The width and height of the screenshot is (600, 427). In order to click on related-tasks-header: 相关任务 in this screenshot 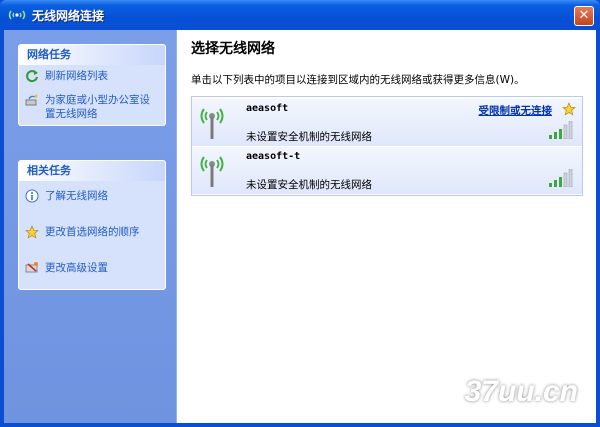, I will do `click(92, 171)`.